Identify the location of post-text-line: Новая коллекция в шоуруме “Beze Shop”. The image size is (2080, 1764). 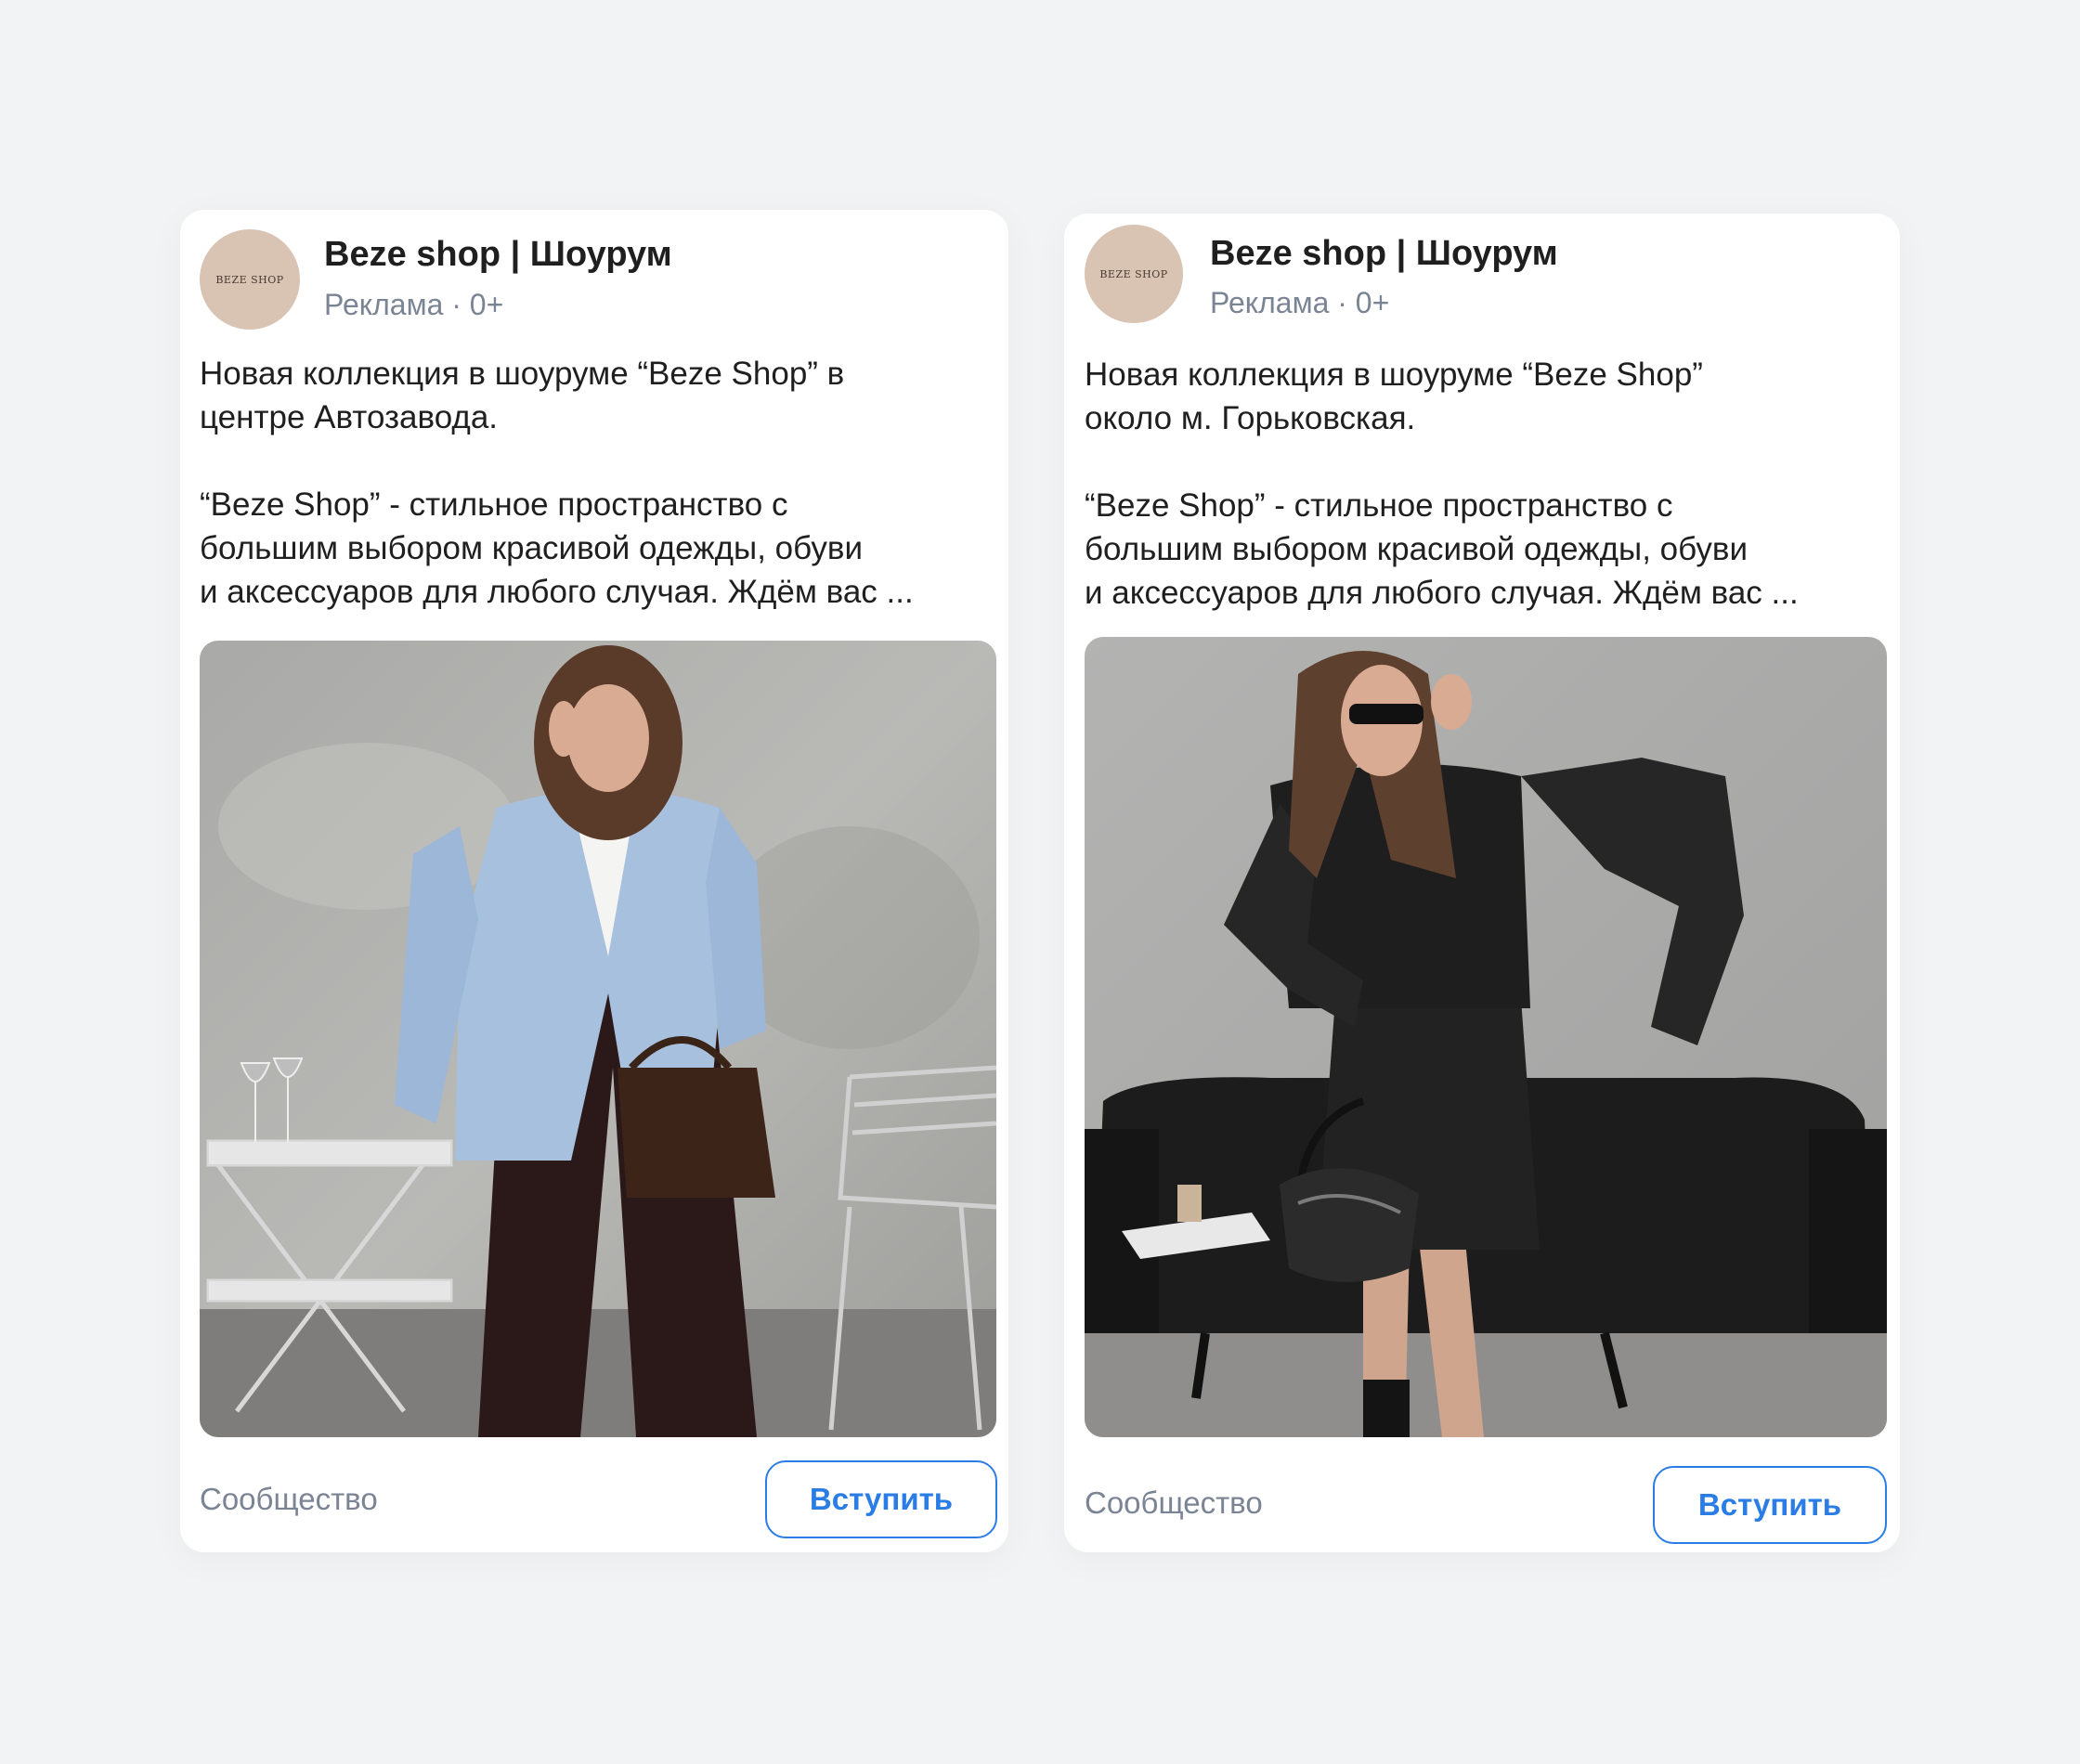
(1394, 375).